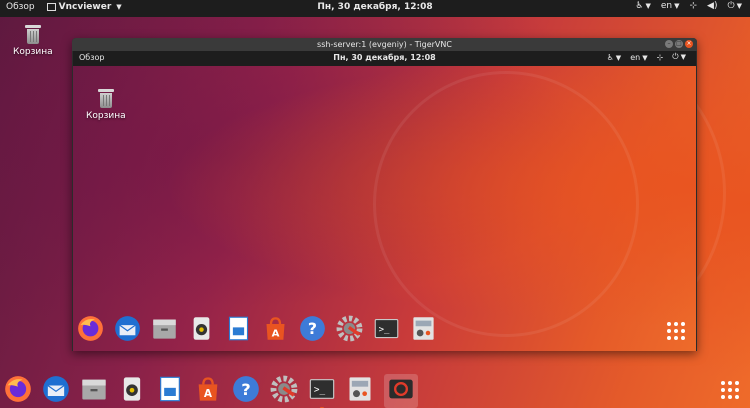 This screenshot has height=408, width=750. I want to click on dock: A? >_, so click(211, 391).